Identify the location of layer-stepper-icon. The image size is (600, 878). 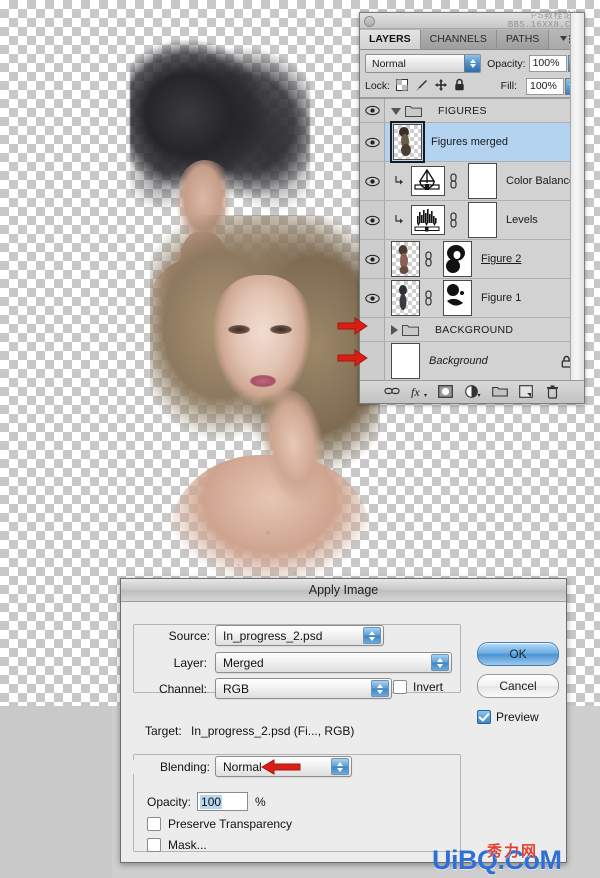
(440, 662).